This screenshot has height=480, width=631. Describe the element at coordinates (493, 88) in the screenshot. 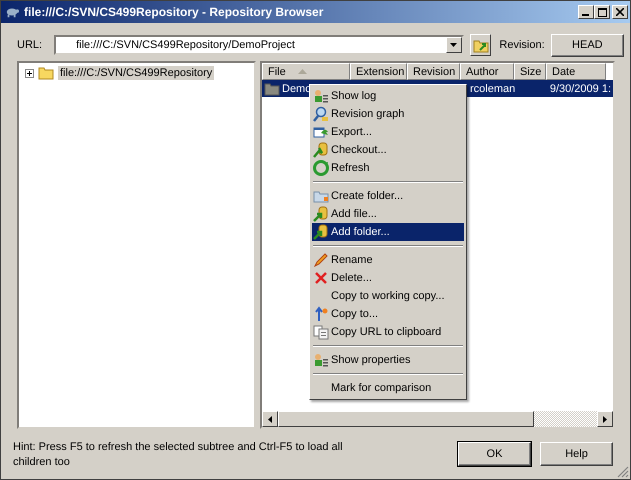

I see `author-cell: rcoleman` at that location.